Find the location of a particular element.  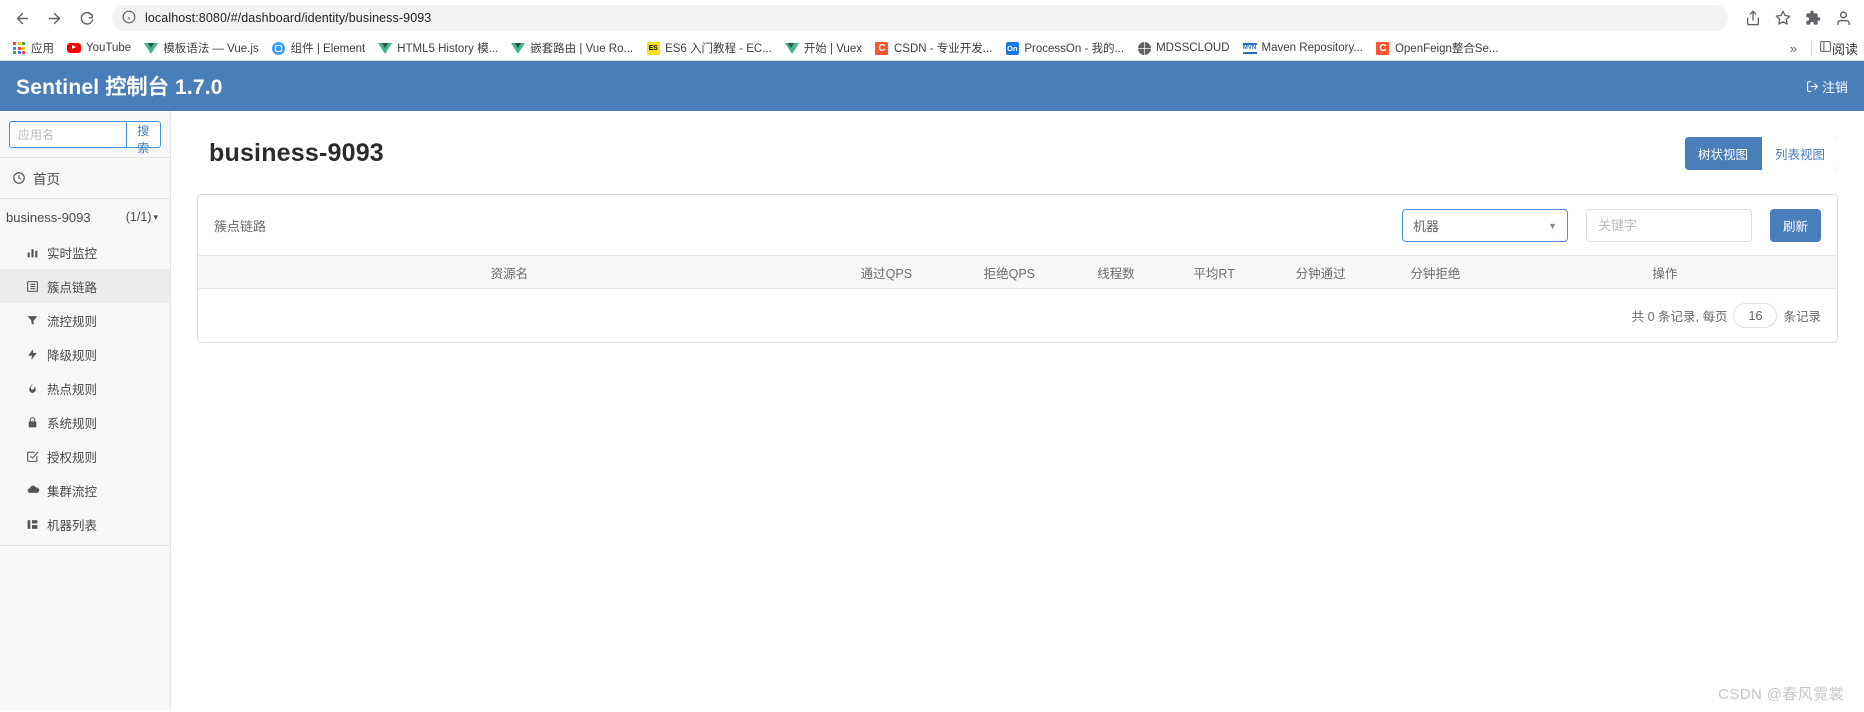

sidebar: 搜索 首页 business-9093 (1/1) ▾ is located at coordinates (85, 410).